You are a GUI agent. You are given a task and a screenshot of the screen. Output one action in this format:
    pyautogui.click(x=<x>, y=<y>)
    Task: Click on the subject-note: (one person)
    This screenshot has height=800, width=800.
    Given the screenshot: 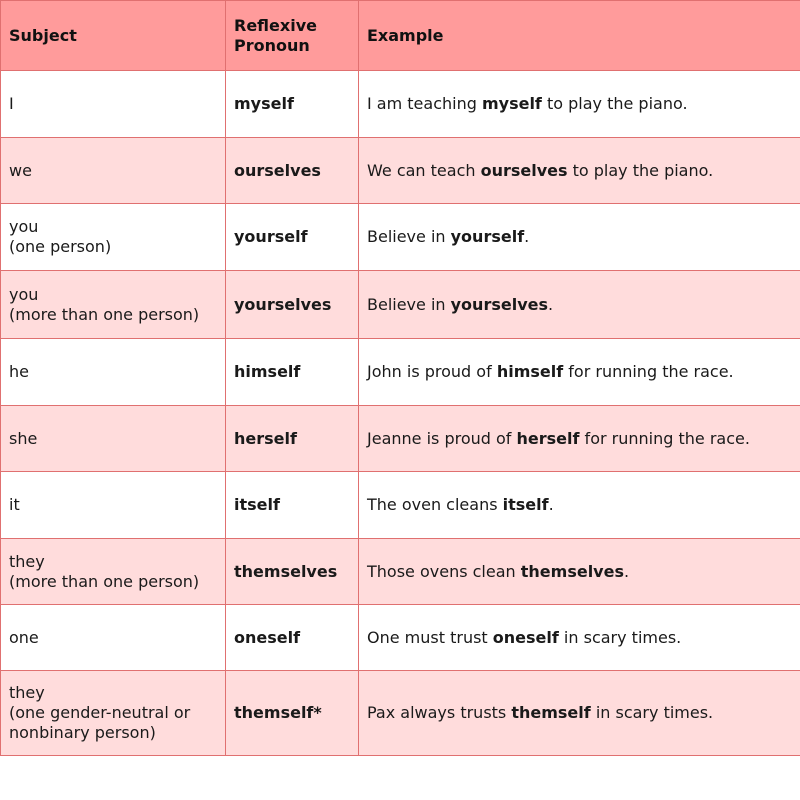 What is the action you would take?
    pyautogui.click(x=60, y=246)
    